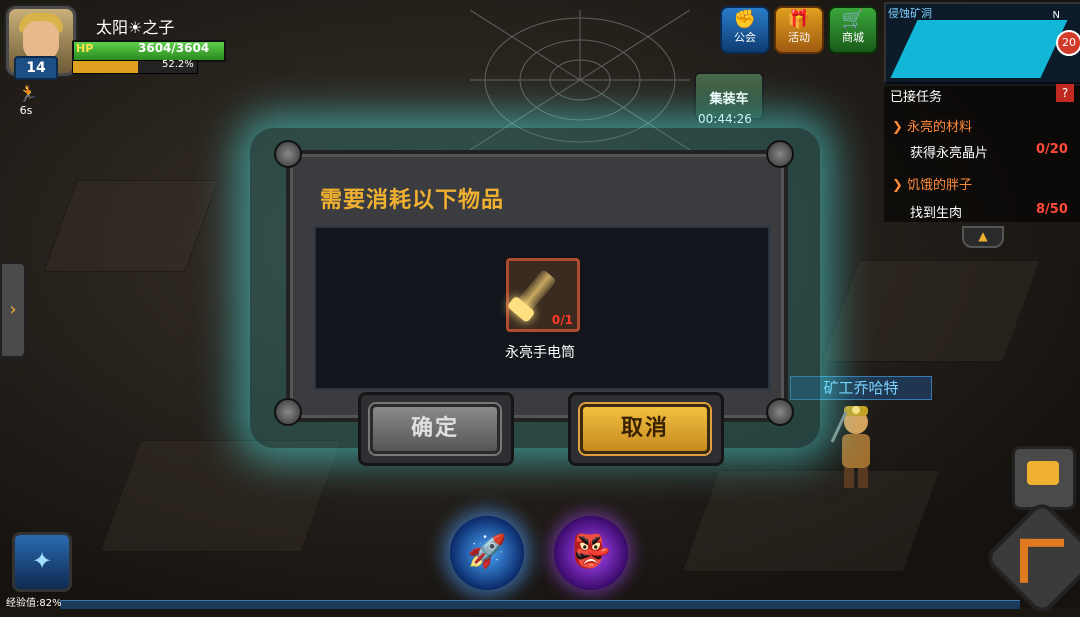 This screenshot has height=617, width=1080. Describe the element at coordinates (28, 93) in the screenshot. I see `running-man-icon: 🏃` at that location.